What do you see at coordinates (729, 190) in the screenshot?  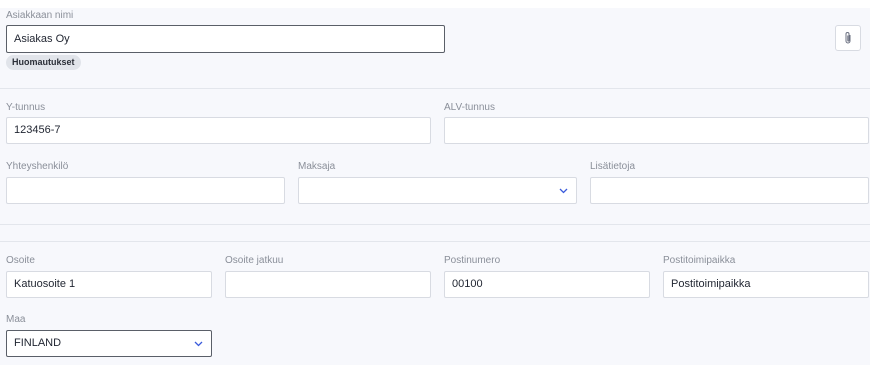 I see `extra-info-input` at bounding box center [729, 190].